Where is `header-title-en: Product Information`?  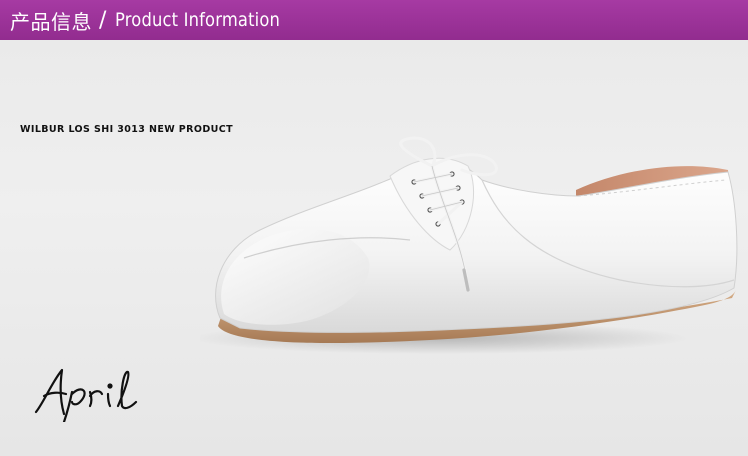
header-title-en: Product Information is located at coordinates (198, 20).